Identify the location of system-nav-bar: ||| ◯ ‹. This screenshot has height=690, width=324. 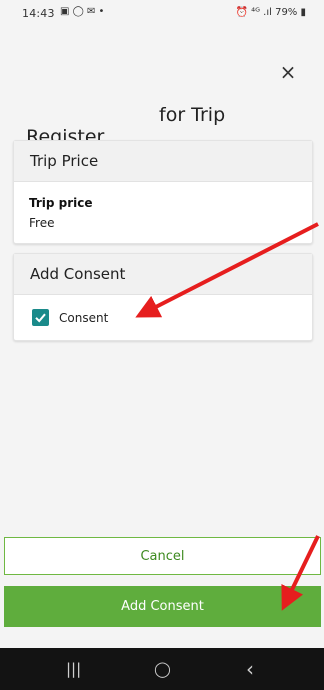
(162, 669).